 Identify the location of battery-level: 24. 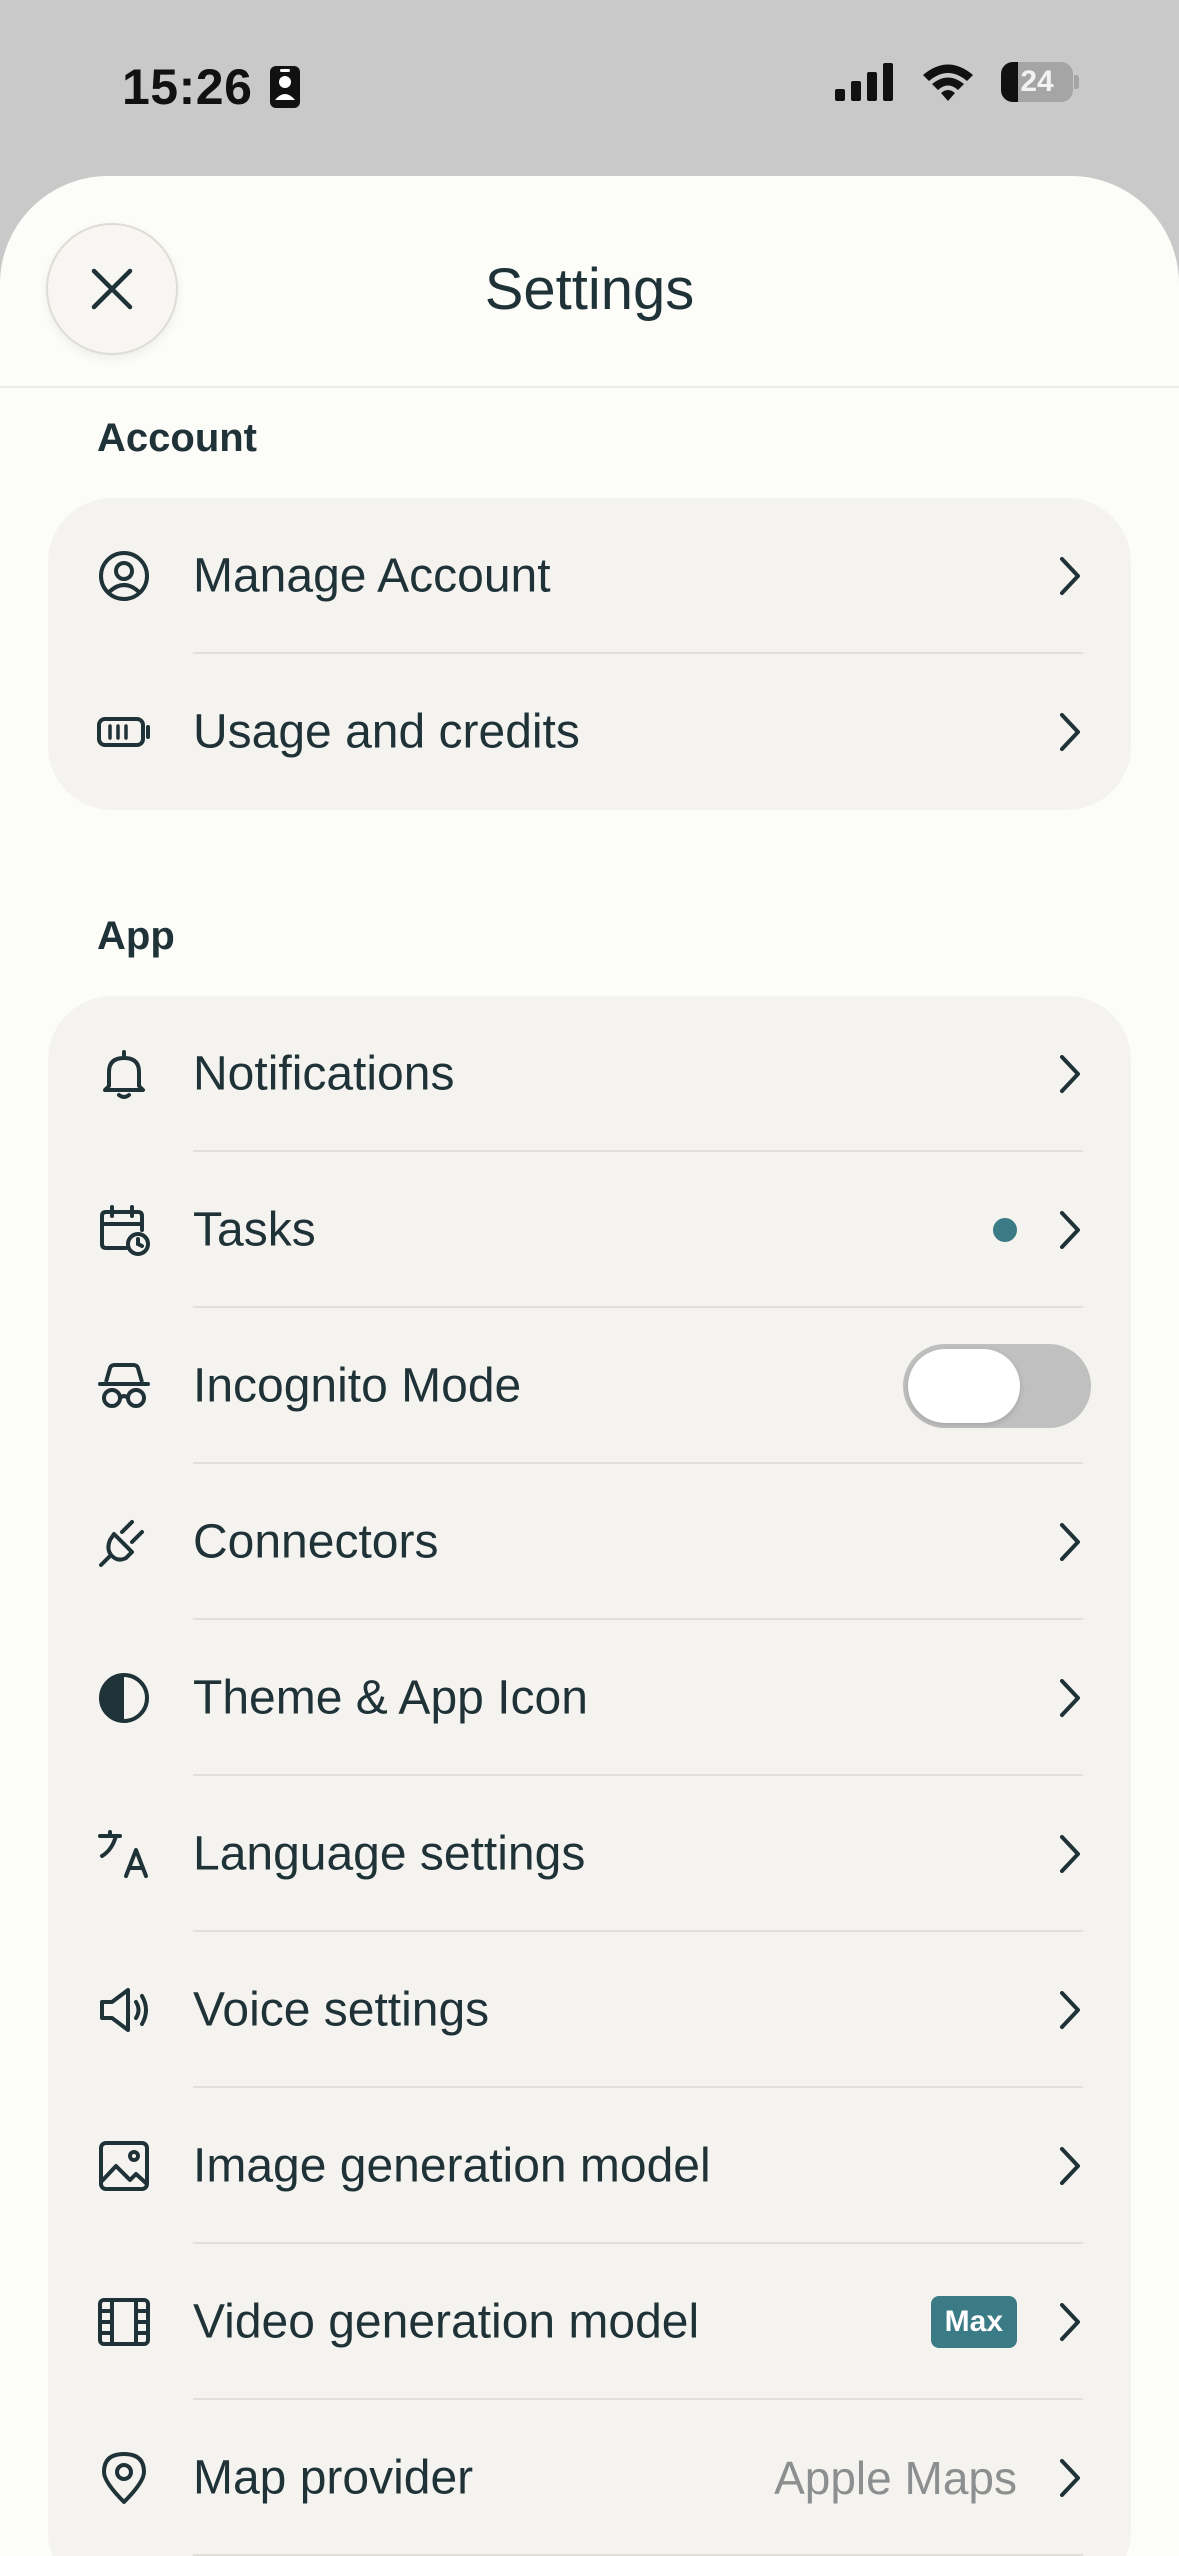
(1037, 81).